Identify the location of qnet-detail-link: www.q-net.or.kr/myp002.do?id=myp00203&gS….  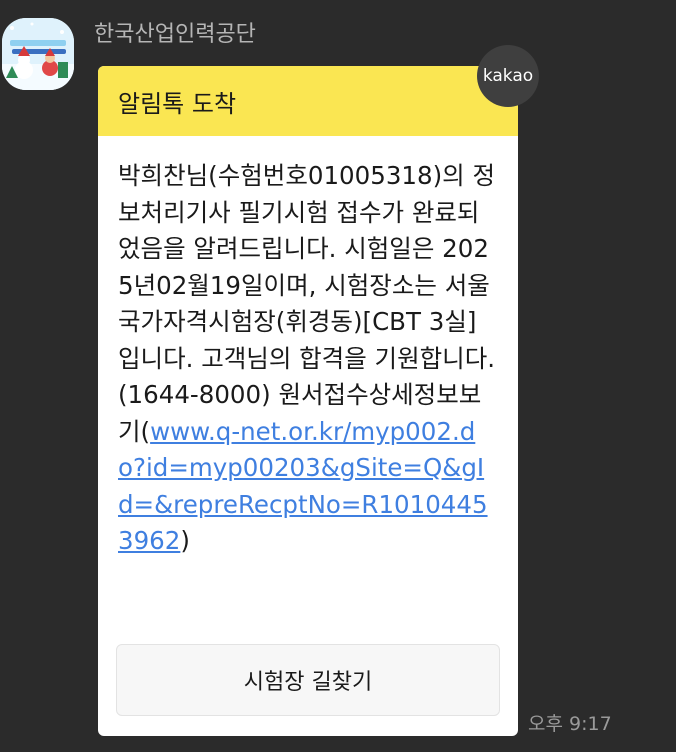
(303, 486).